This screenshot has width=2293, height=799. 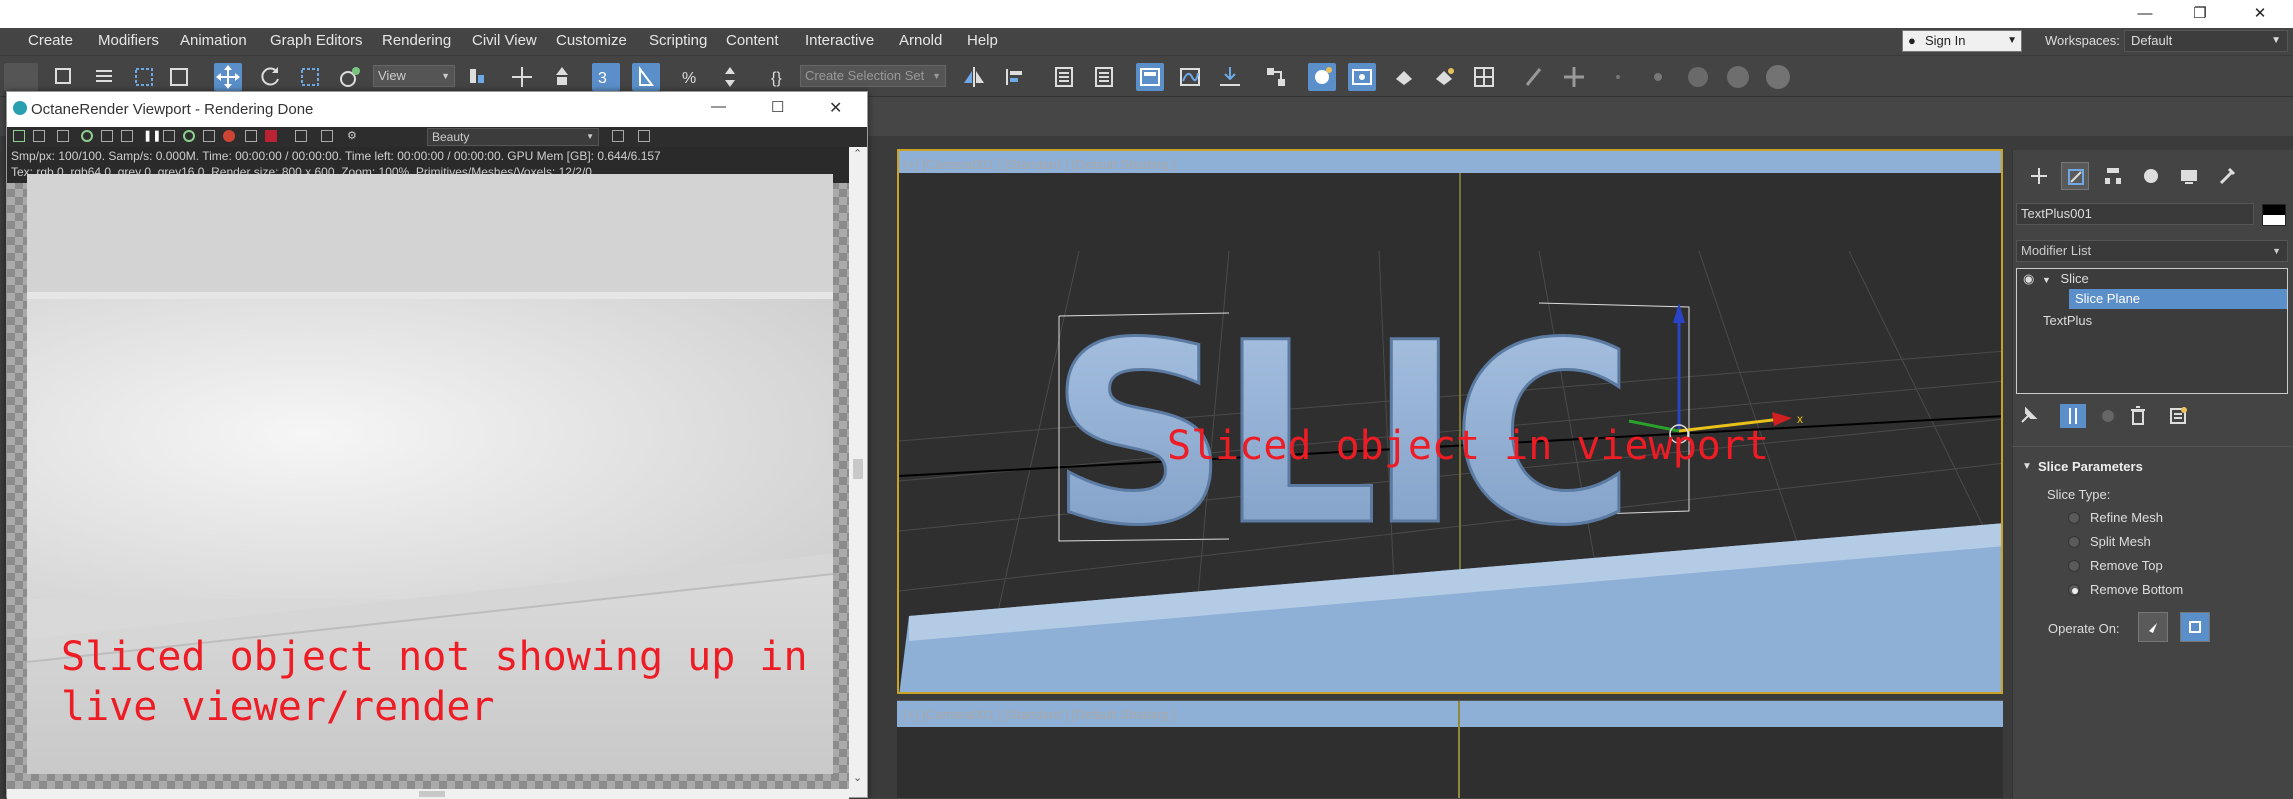 I want to click on render-setup-icon, so click(x=1362, y=77).